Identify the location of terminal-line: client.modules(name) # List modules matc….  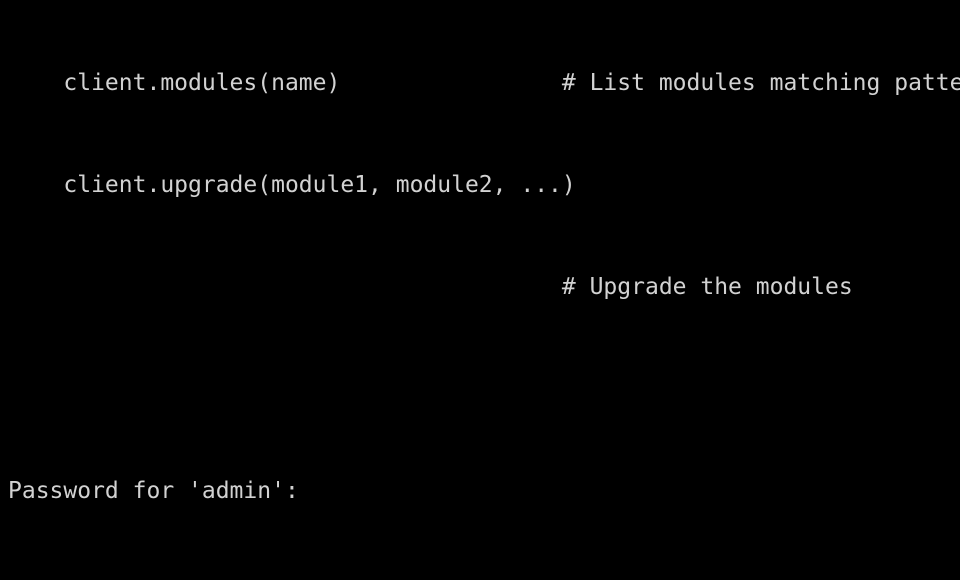
(484, 83).